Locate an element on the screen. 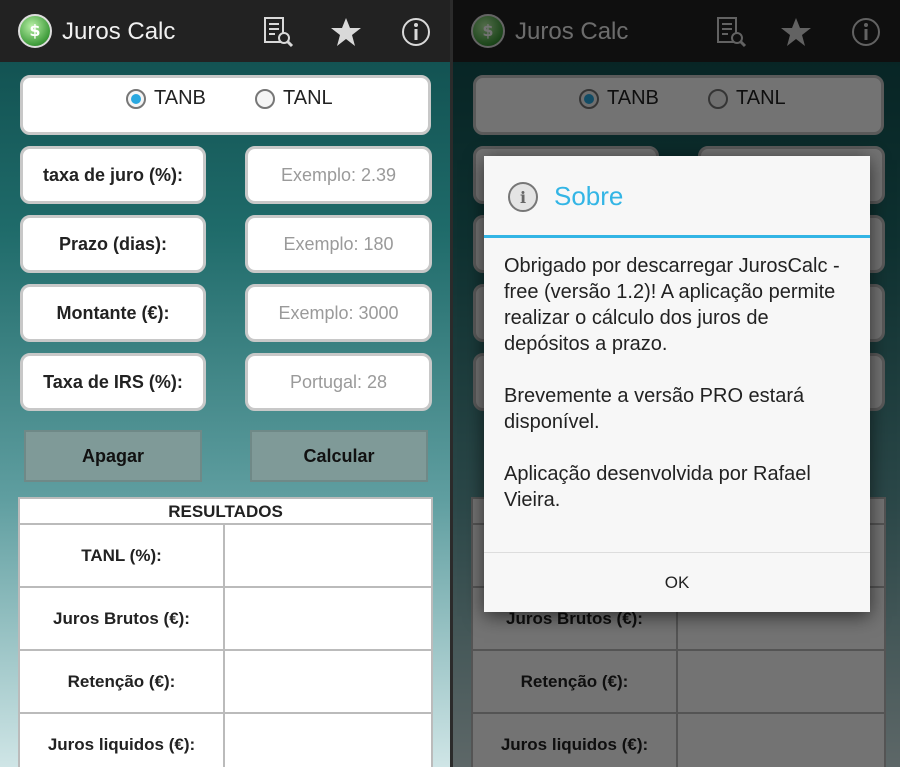 This screenshot has width=900, height=767. table-row: Juros Brutos (€): is located at coordinates (225, 619).